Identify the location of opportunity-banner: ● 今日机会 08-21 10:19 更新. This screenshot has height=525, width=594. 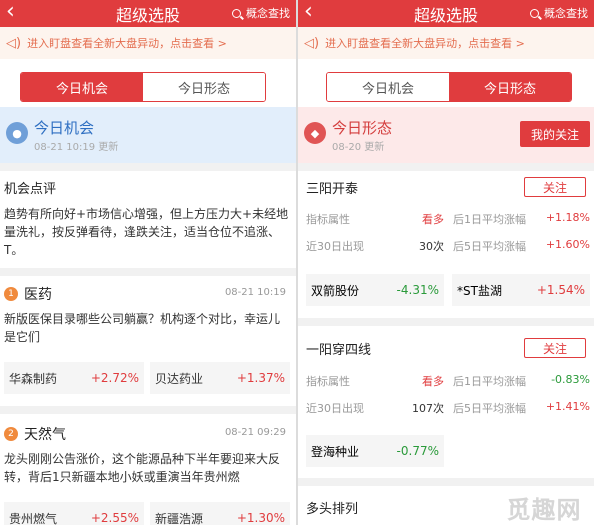
(148, 135).